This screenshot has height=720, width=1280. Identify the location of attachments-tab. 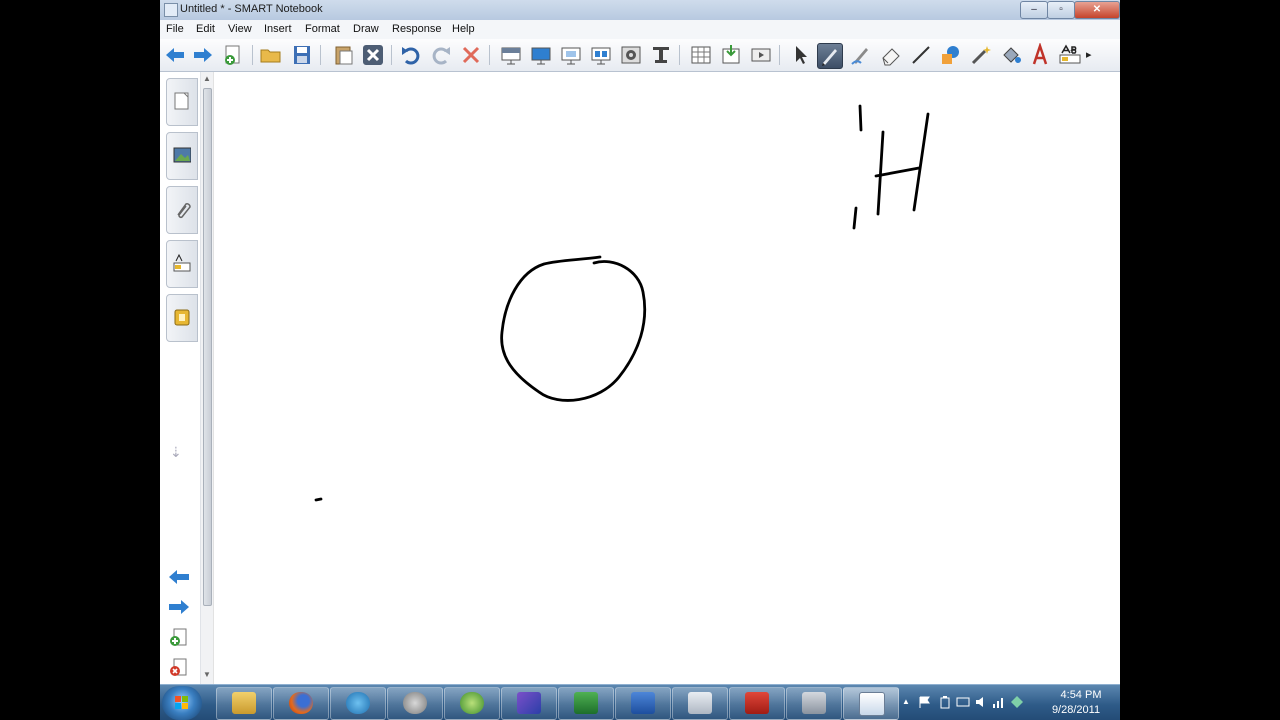
(182, 210).